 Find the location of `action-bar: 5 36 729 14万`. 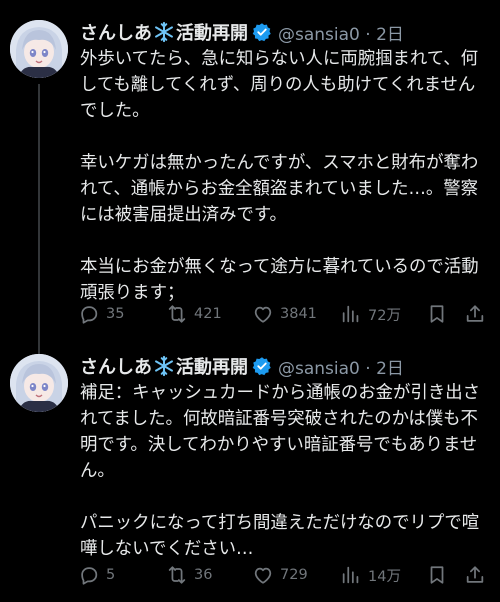

action-bar: 5 36 729 14万 is located at coordinates (284, 575).